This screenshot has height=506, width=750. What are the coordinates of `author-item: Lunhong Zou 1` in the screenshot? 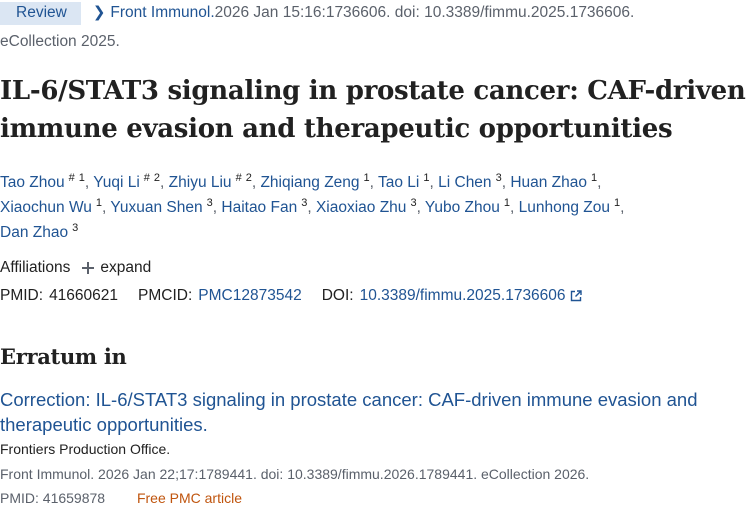 It's located at (569, 206).